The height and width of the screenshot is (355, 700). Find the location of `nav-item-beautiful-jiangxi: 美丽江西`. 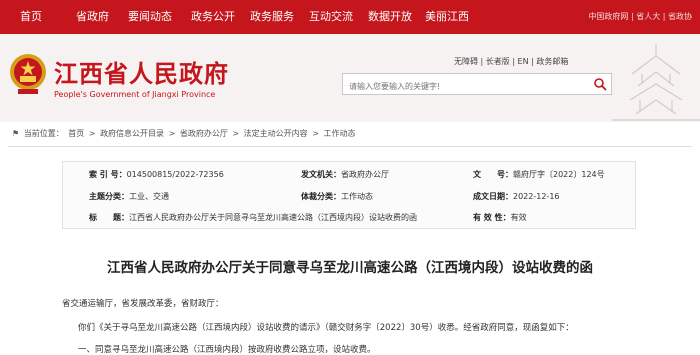

nav-item-beautiful-jiangxi: 美丽江西 is located at coordinates (447, 17).